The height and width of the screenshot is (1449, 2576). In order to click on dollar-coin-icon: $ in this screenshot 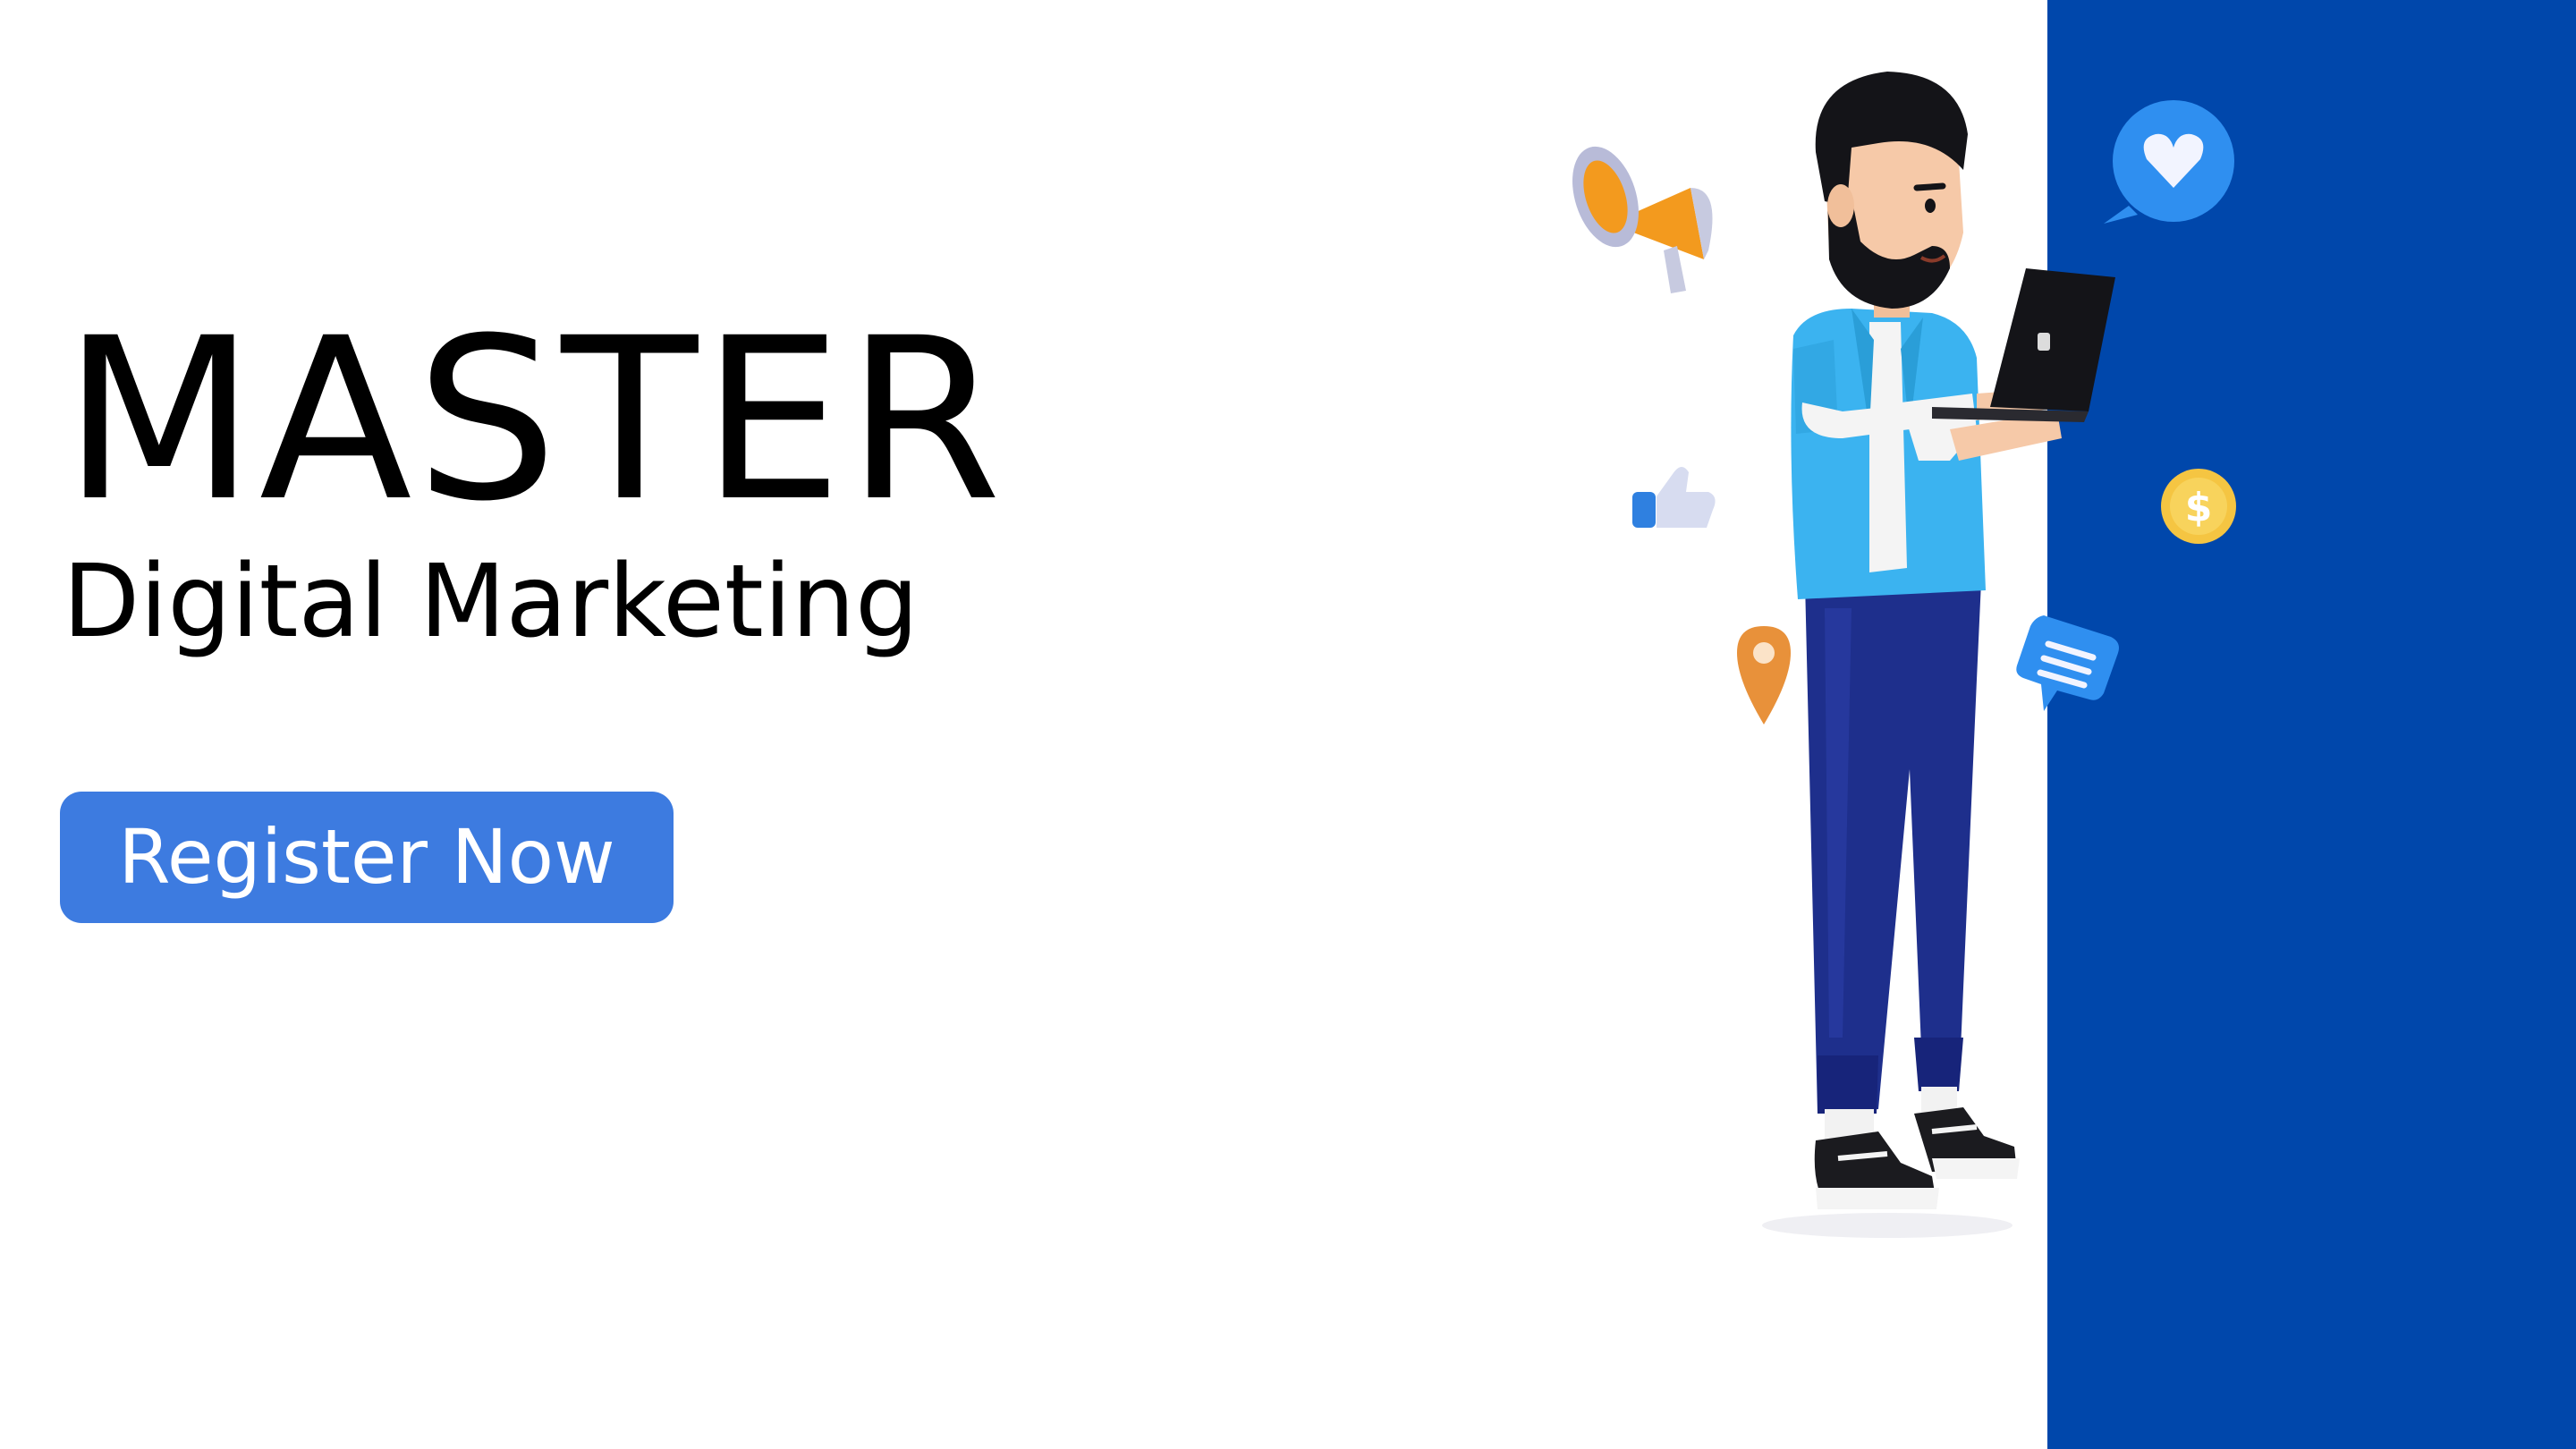, I will do `click(2198, 506)`.